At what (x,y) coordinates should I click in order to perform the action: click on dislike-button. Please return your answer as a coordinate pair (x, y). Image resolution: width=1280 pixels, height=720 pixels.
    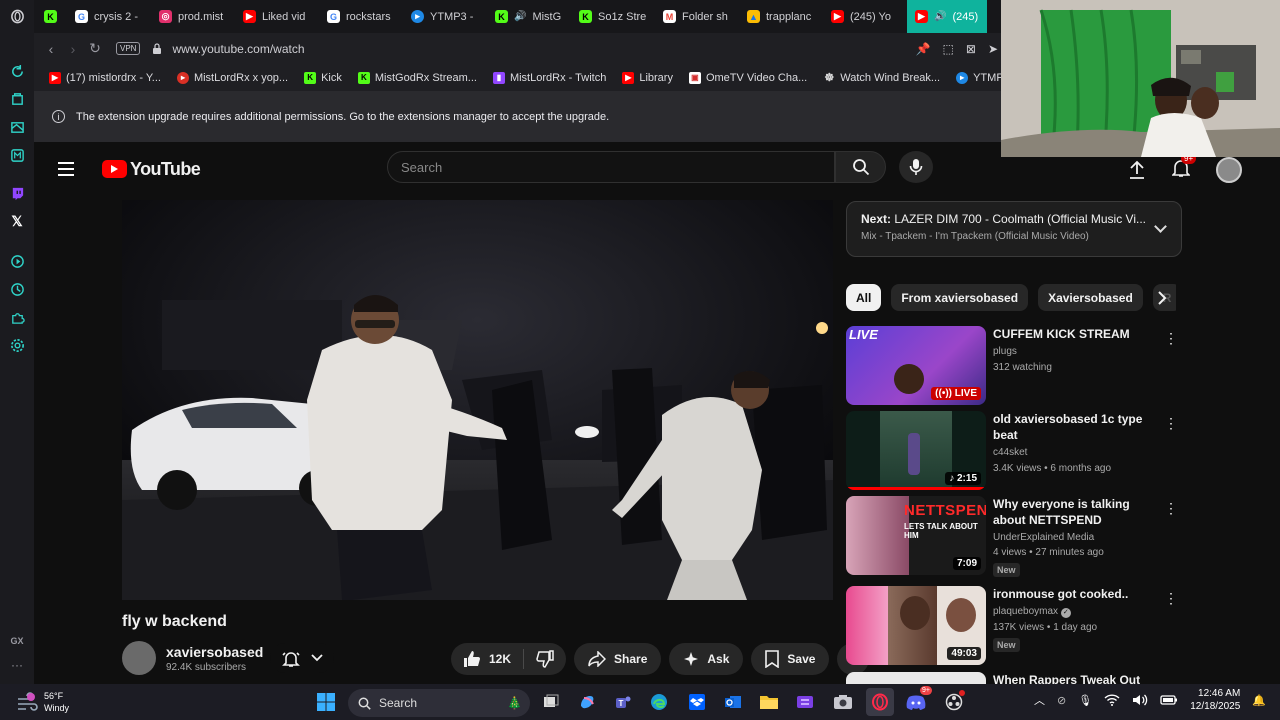
    Looking at the image, I should click on (545, 659).